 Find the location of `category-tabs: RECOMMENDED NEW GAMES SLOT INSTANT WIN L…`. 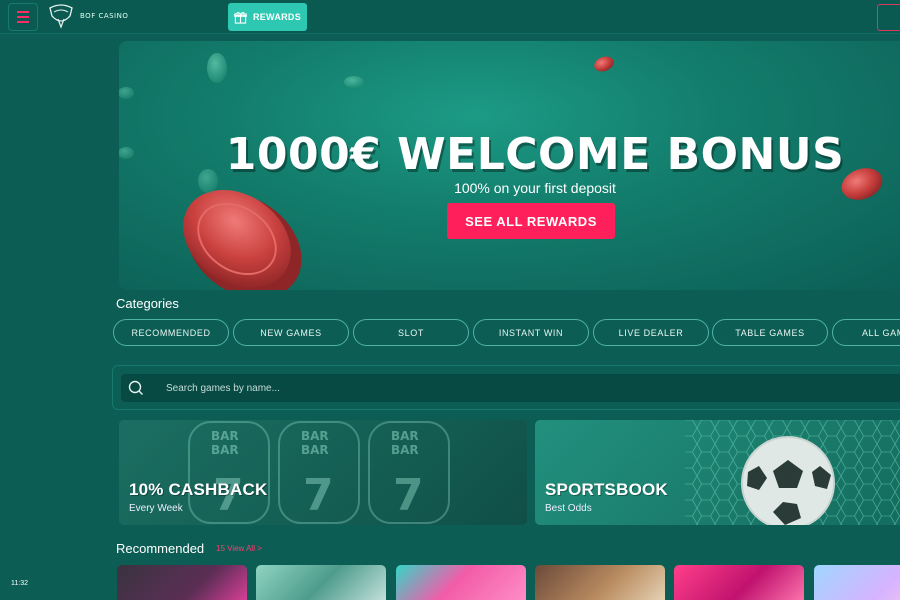

category-tabs: RECOMMENDED NEW GAMES SLOT INSTANT WIN L… is located at coordinates (506, 333).